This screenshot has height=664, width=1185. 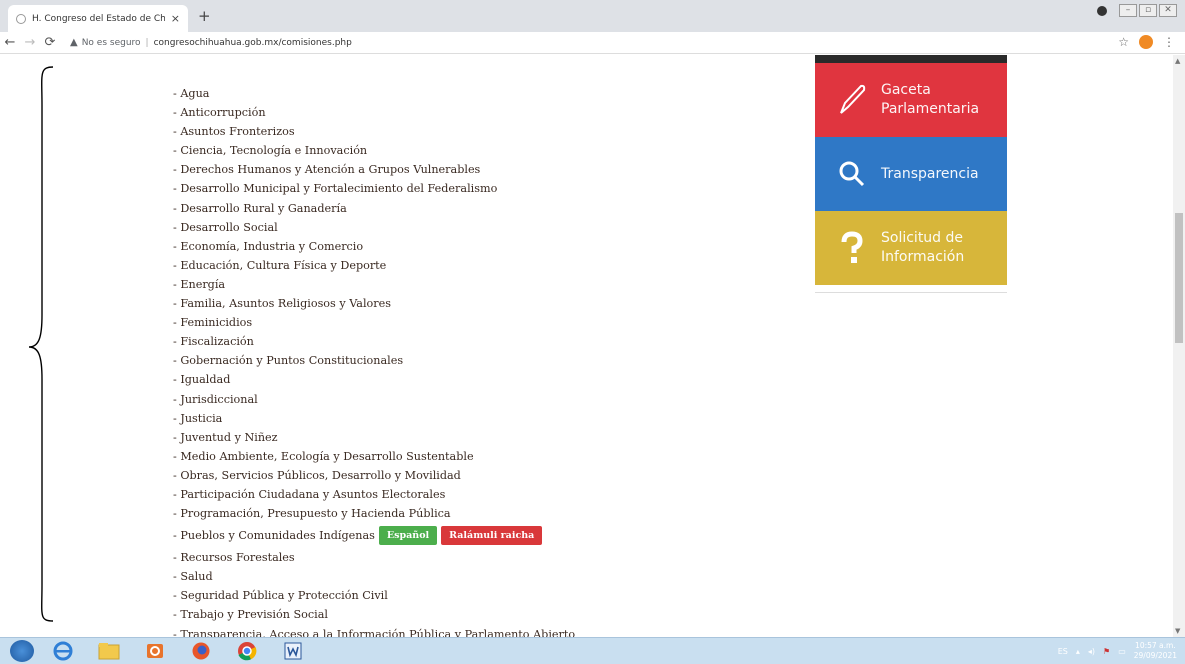 I want to click on forward-icon: →, so click(x=30, y=42).